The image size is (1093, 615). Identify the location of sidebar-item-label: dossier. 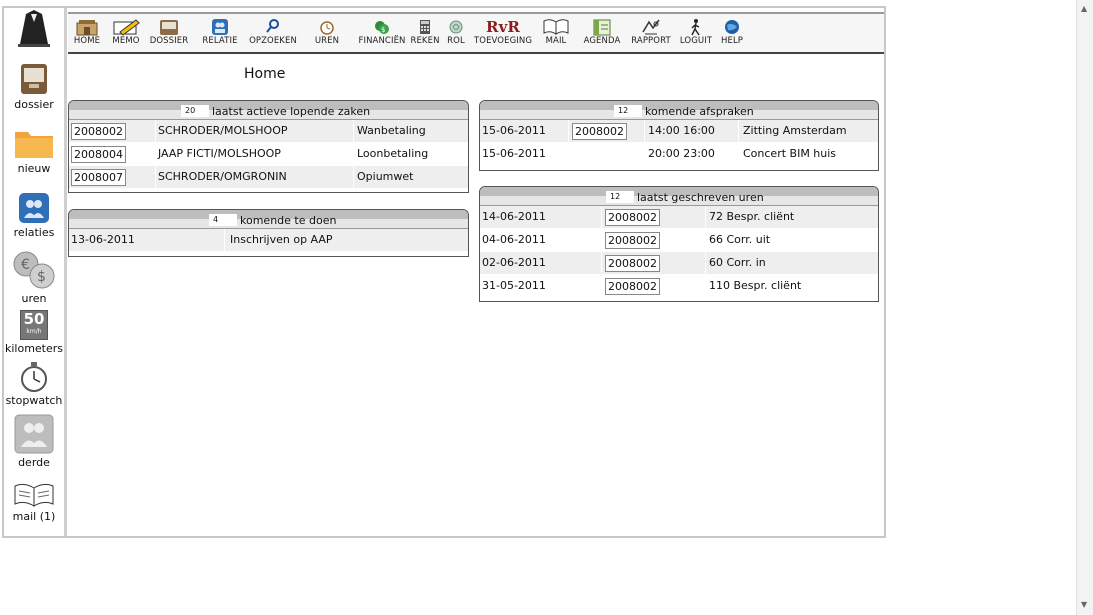
(34, 104).